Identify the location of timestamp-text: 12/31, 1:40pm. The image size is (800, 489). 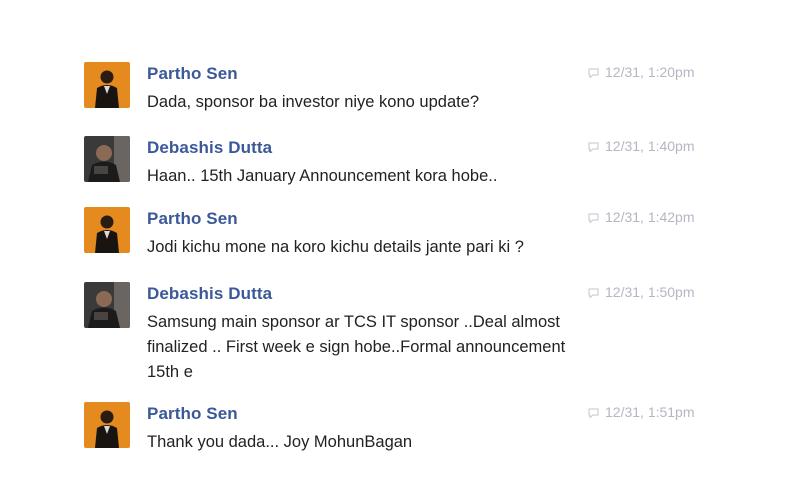
(650, 146).